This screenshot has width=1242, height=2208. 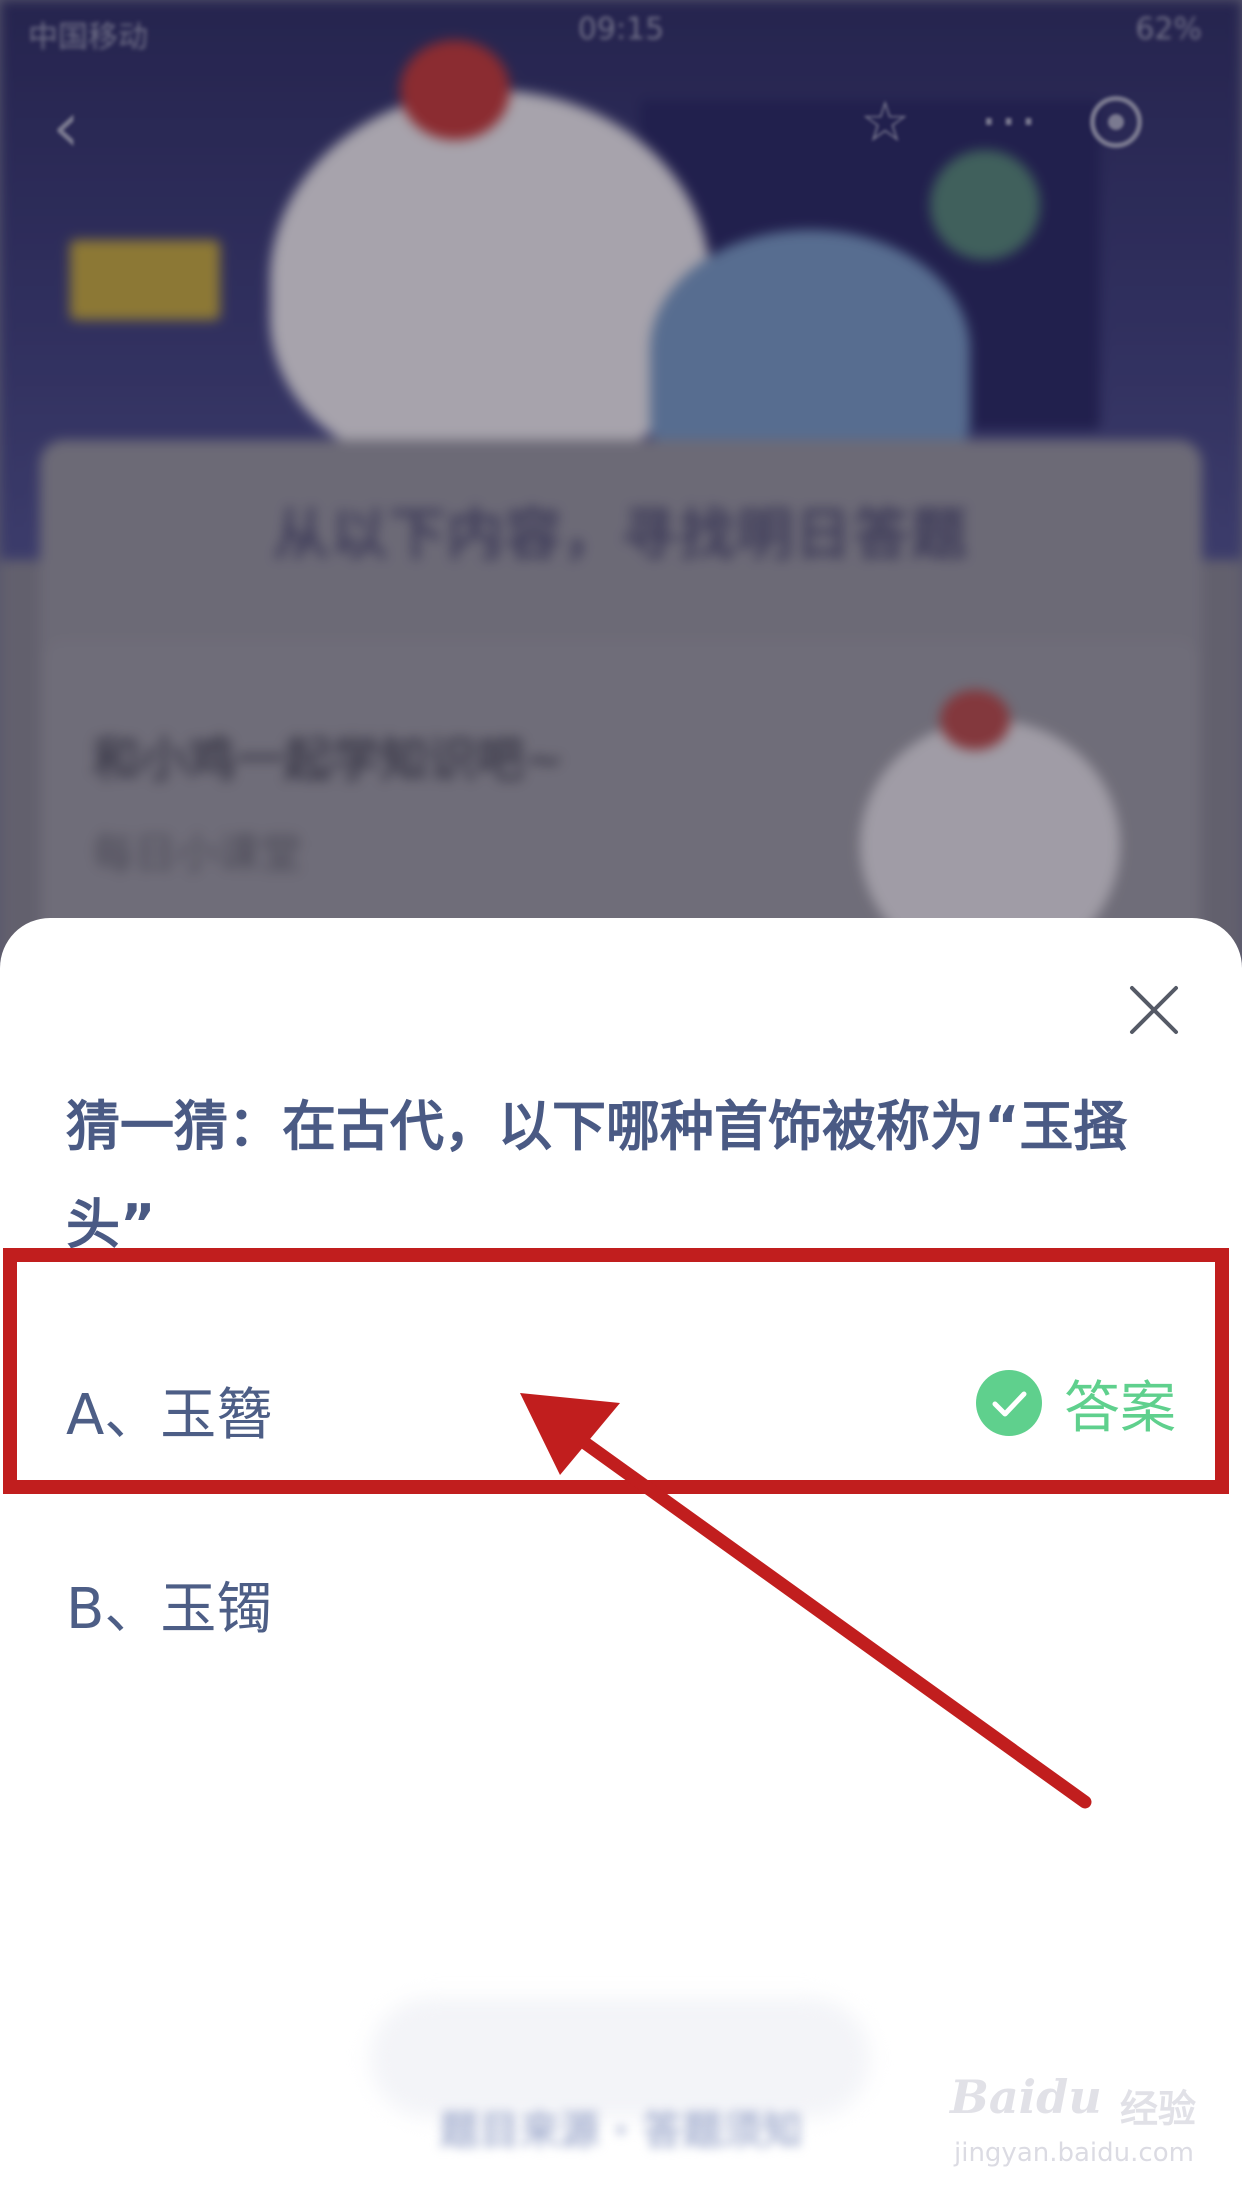 I want to click on baidu-jingyan-watermark: Baidu 经验 jingyan.baidu.com, so click(x=1080, y=2130).